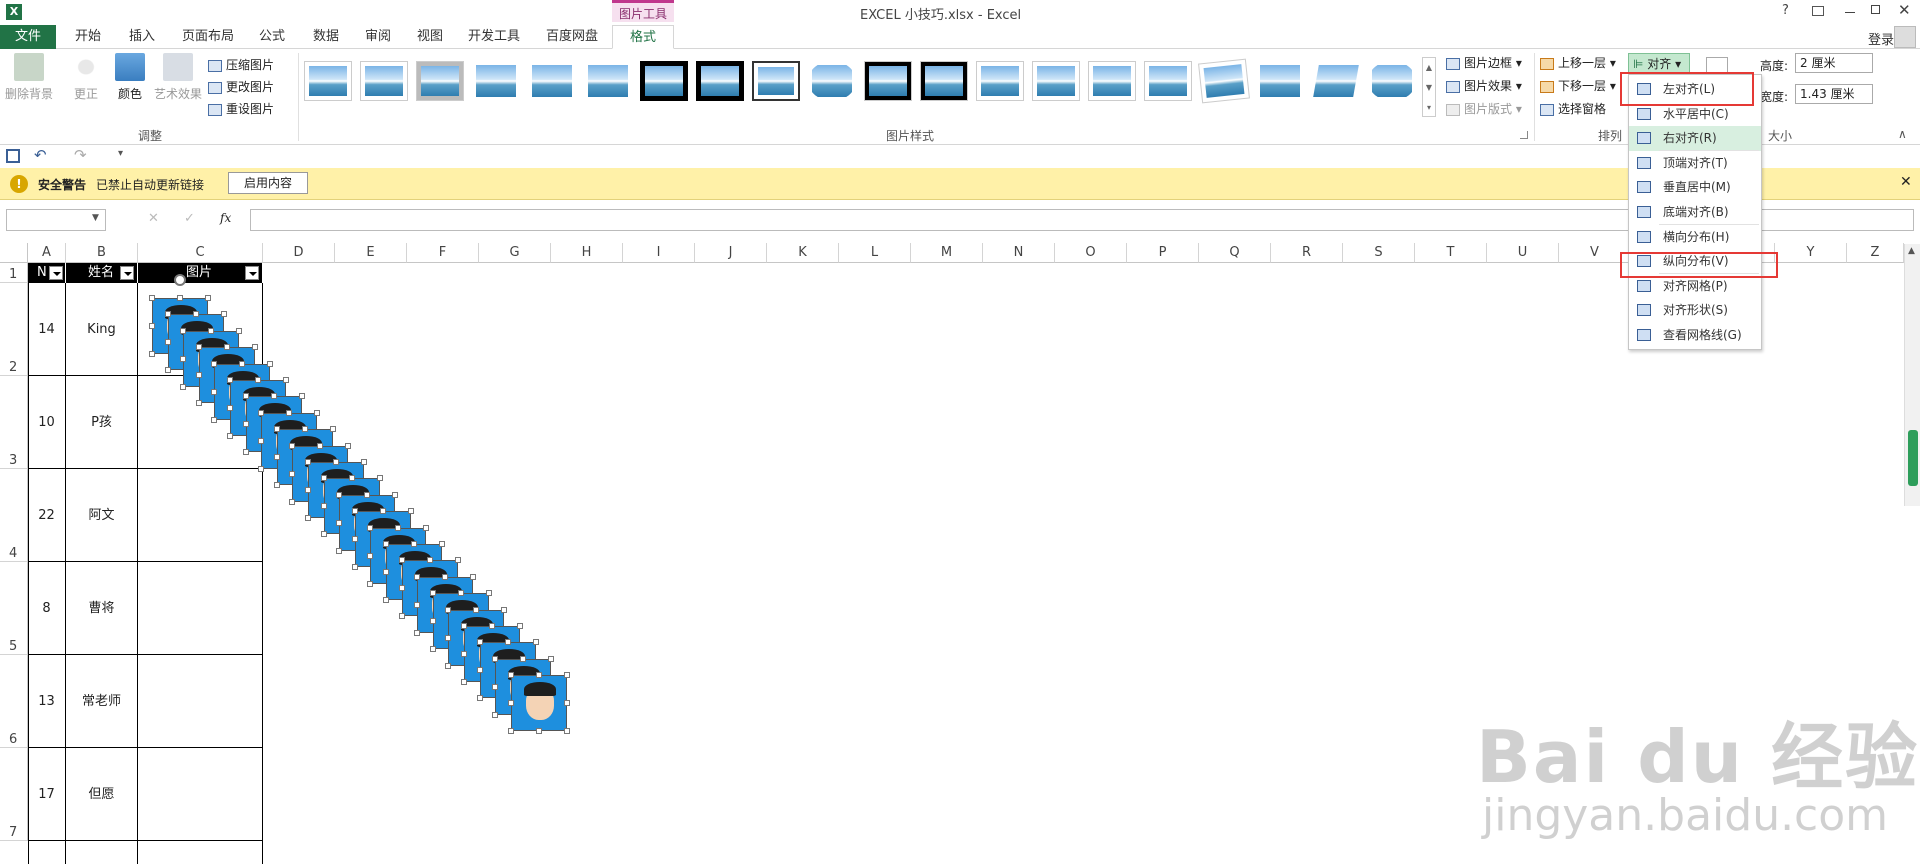 This screenshot has height=864, width=1920. Describe the element at coordinates (1484, 109) in the screenshot. I see `picture-layout-button: 图片版式 ▾` at that location.